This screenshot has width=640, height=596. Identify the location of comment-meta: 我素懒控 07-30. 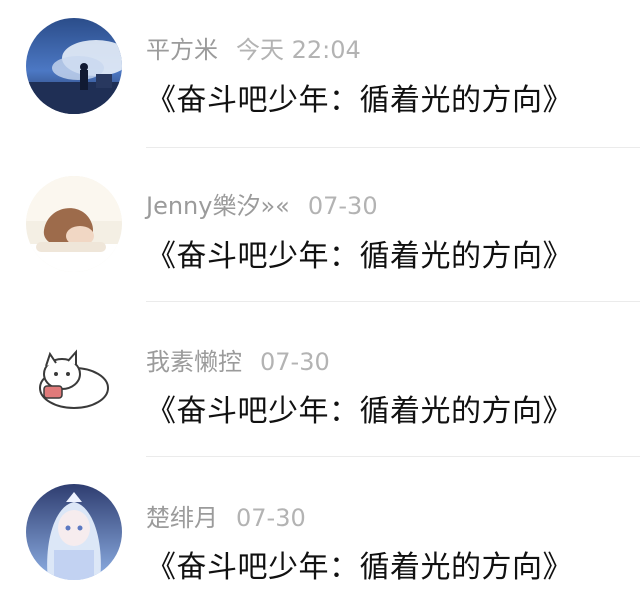
(238, 359).